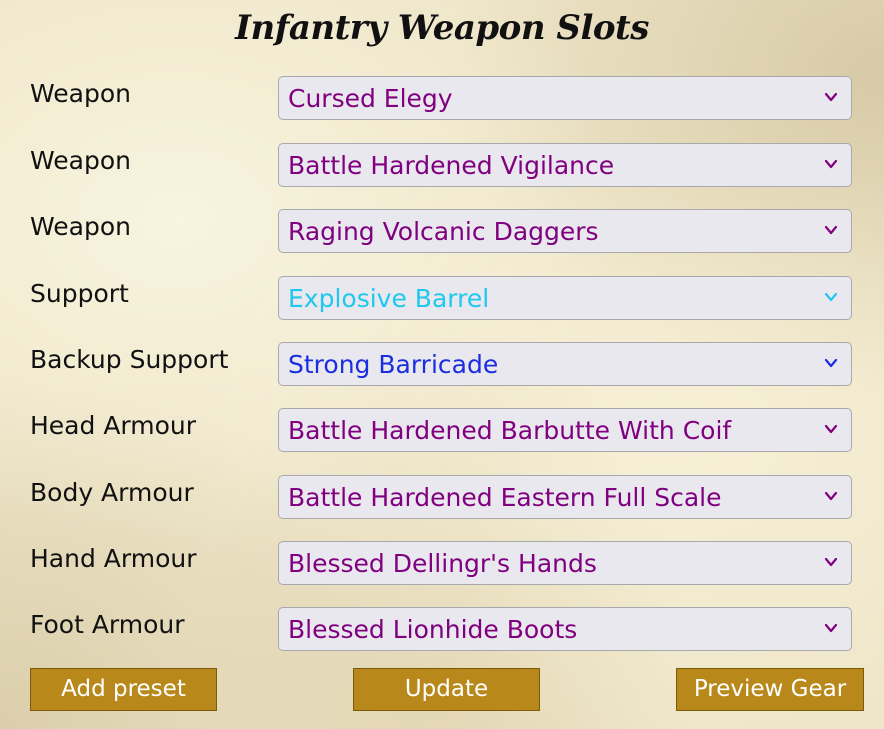 The height and width of the screenshot is (729, 884). What do you see at coordinates (451, 165) in the screenshot?
I see `select-value: Battle Hardened Vigilance` at bounding box center [451, 165].